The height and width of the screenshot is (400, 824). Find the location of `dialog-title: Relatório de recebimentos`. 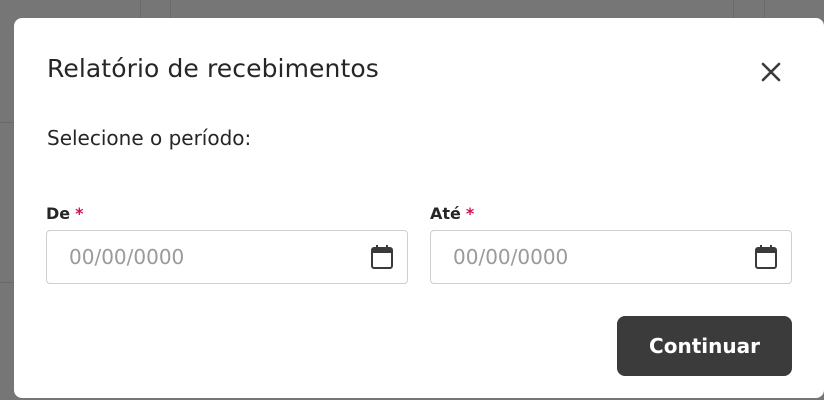

dialog-title: Relatório de recebimentos is located at coordinates (213, 68).